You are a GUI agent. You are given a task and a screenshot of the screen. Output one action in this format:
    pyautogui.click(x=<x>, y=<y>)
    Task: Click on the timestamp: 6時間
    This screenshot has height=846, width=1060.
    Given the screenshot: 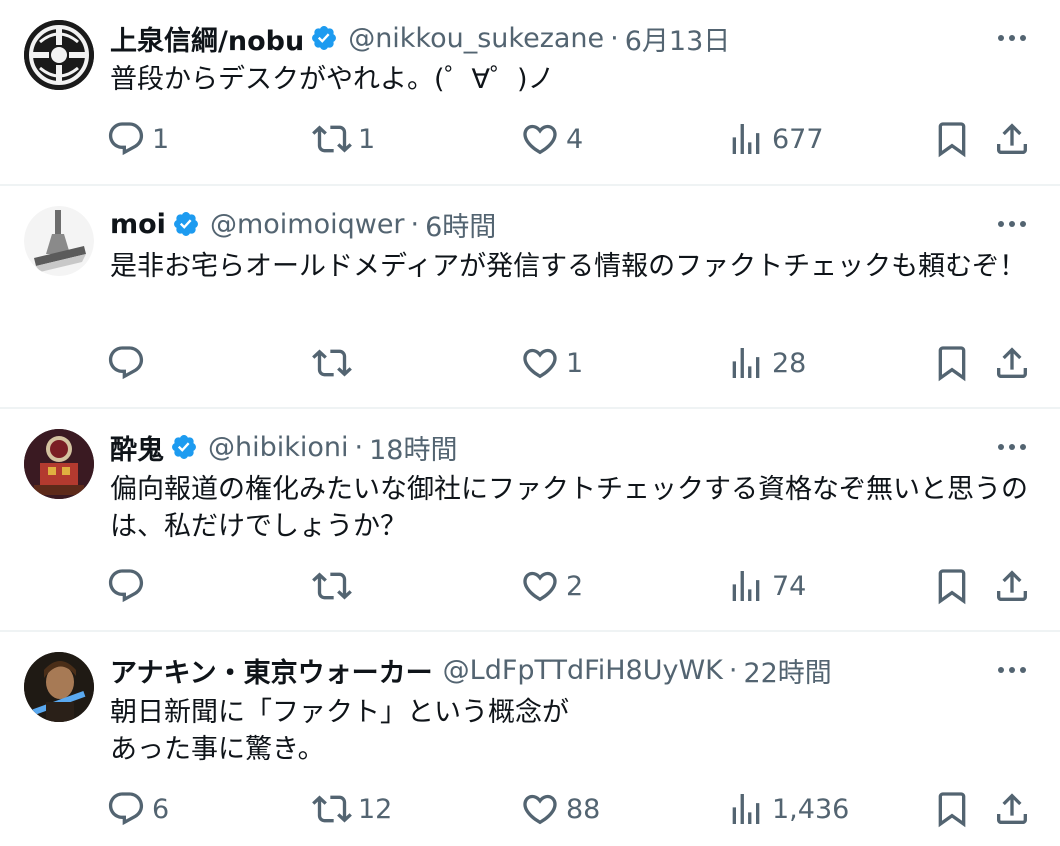 What is the action you would take?
    pyautogui.click(x=460, y=224)
    